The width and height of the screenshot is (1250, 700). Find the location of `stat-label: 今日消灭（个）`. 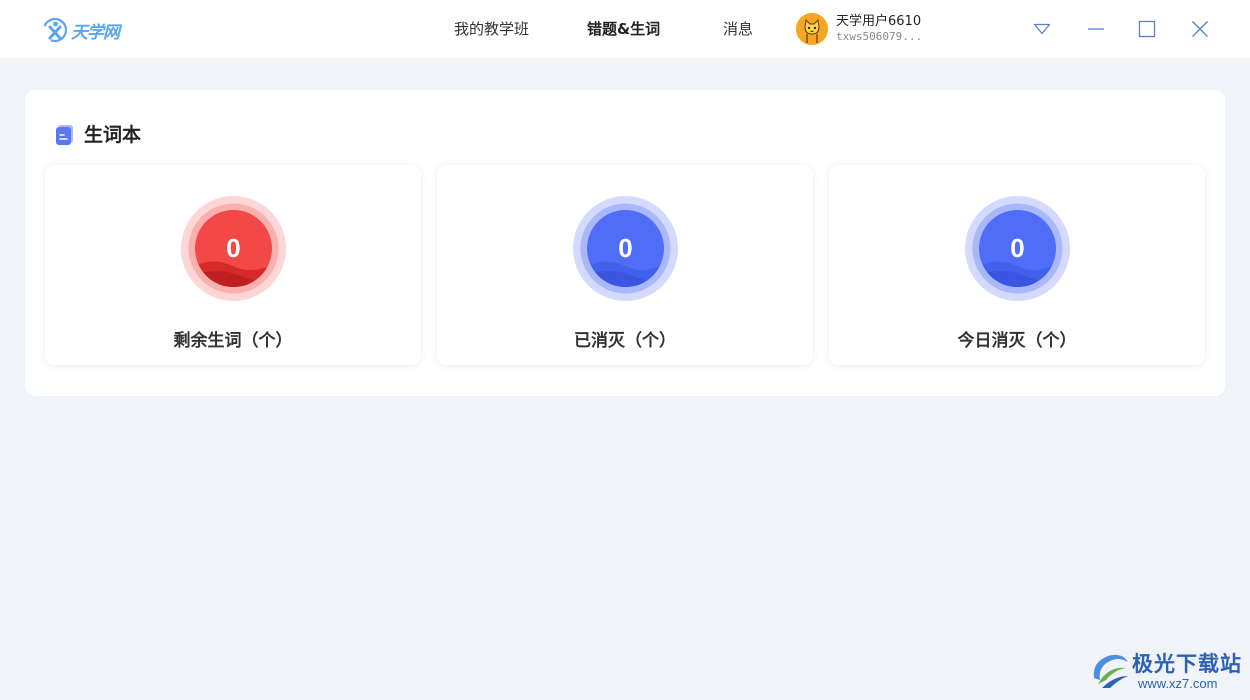

stat-label: 今日消灭（个） is located at coordinates (1017, 341).